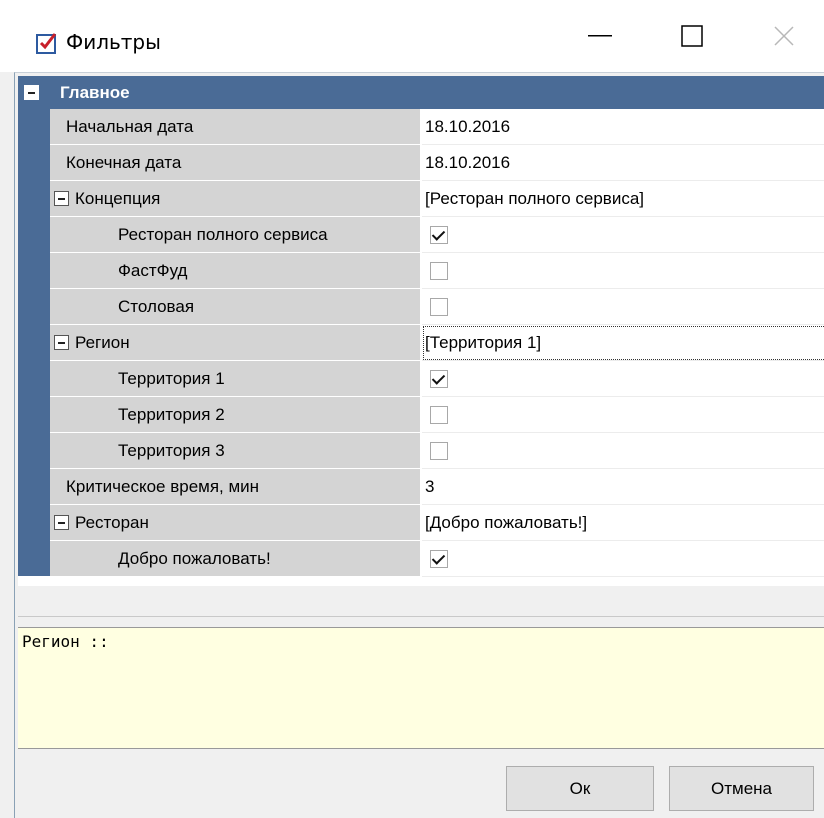  I want to click on minimize-icon, so click(600, 36).